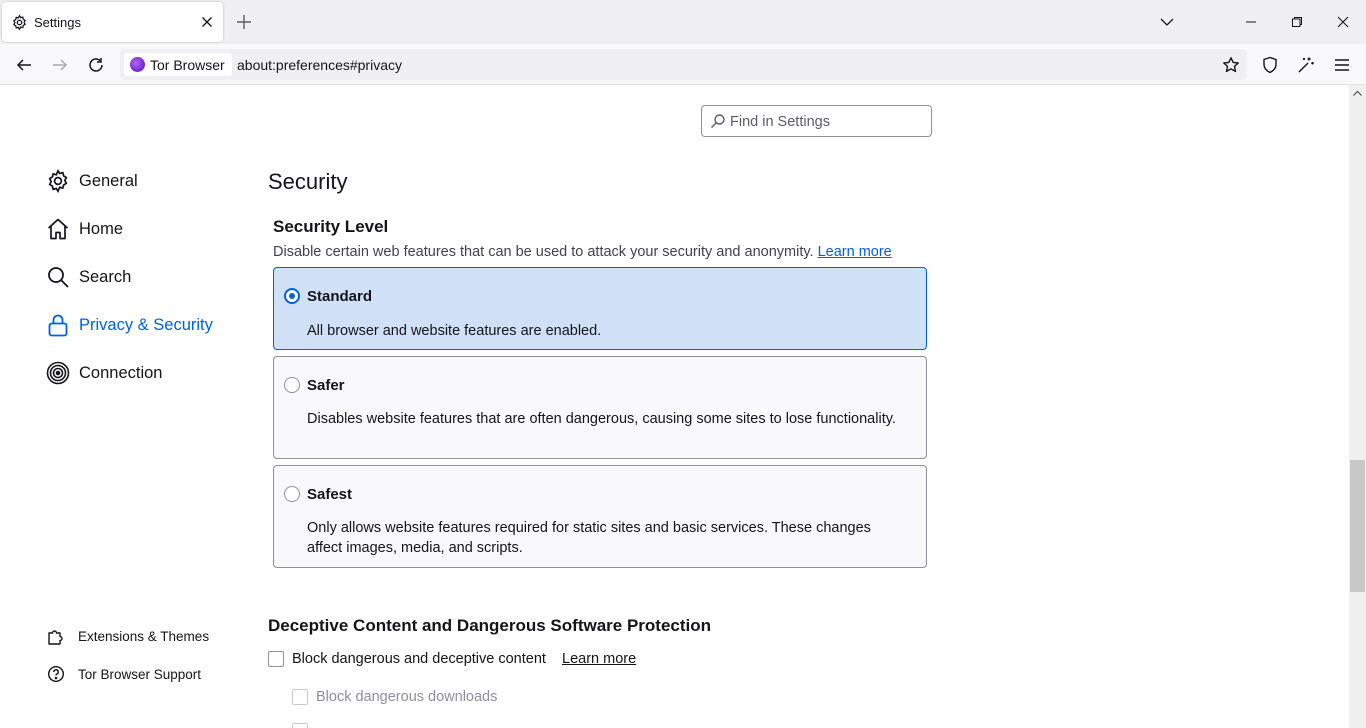  Describe the element at coordinates (60, 65) in the screenshot. I see `forward-icon` at that location.